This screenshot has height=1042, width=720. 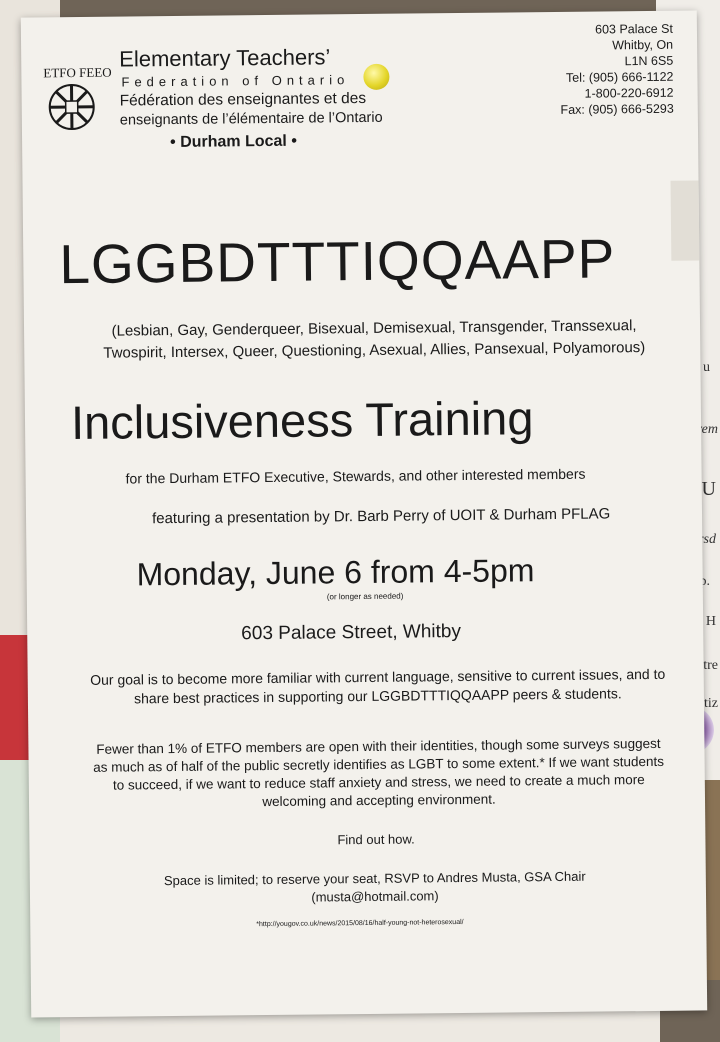 What do you see at coordinates (302, 420) in the screenshot?
I see `training-title: Inclusiveness Training` at bounding box center [302, 420].